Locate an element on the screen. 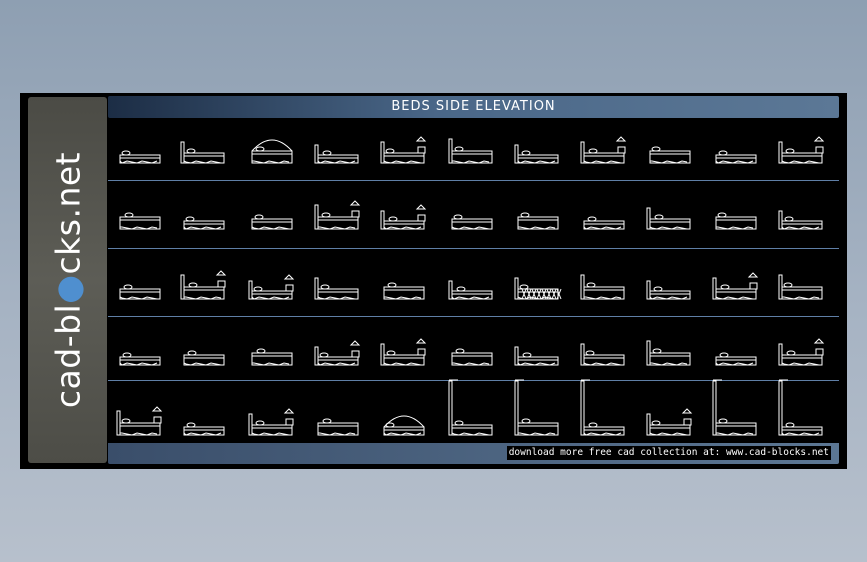 This screenshot has width=867, height=562. title-bar: BEDS SIDE ELEVATION is located at coordinates (473, 107).